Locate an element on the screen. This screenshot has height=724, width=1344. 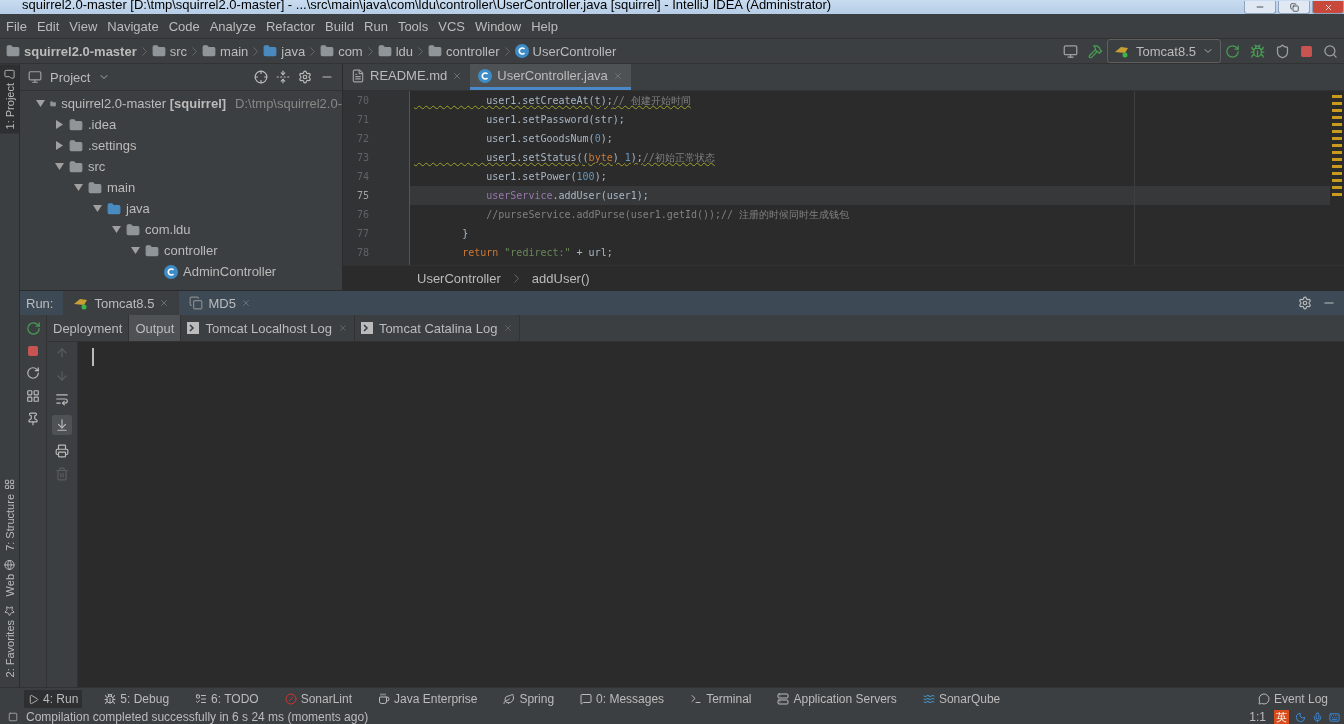
menu-item: Analyze is located at coordinates (233, 26).